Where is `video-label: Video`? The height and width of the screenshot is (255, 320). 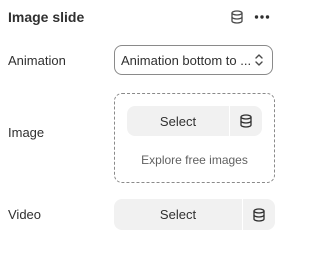 video-label: Video is located at coordinates (25, 214).